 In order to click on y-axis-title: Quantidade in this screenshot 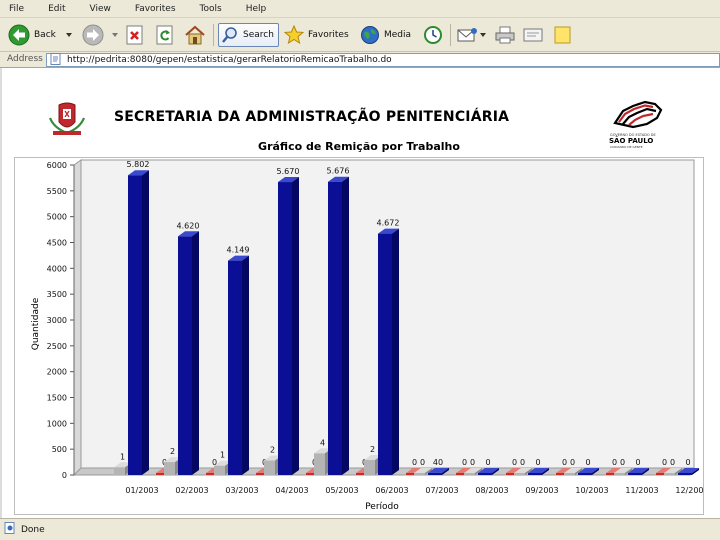, I will do `click(36, 323)`.